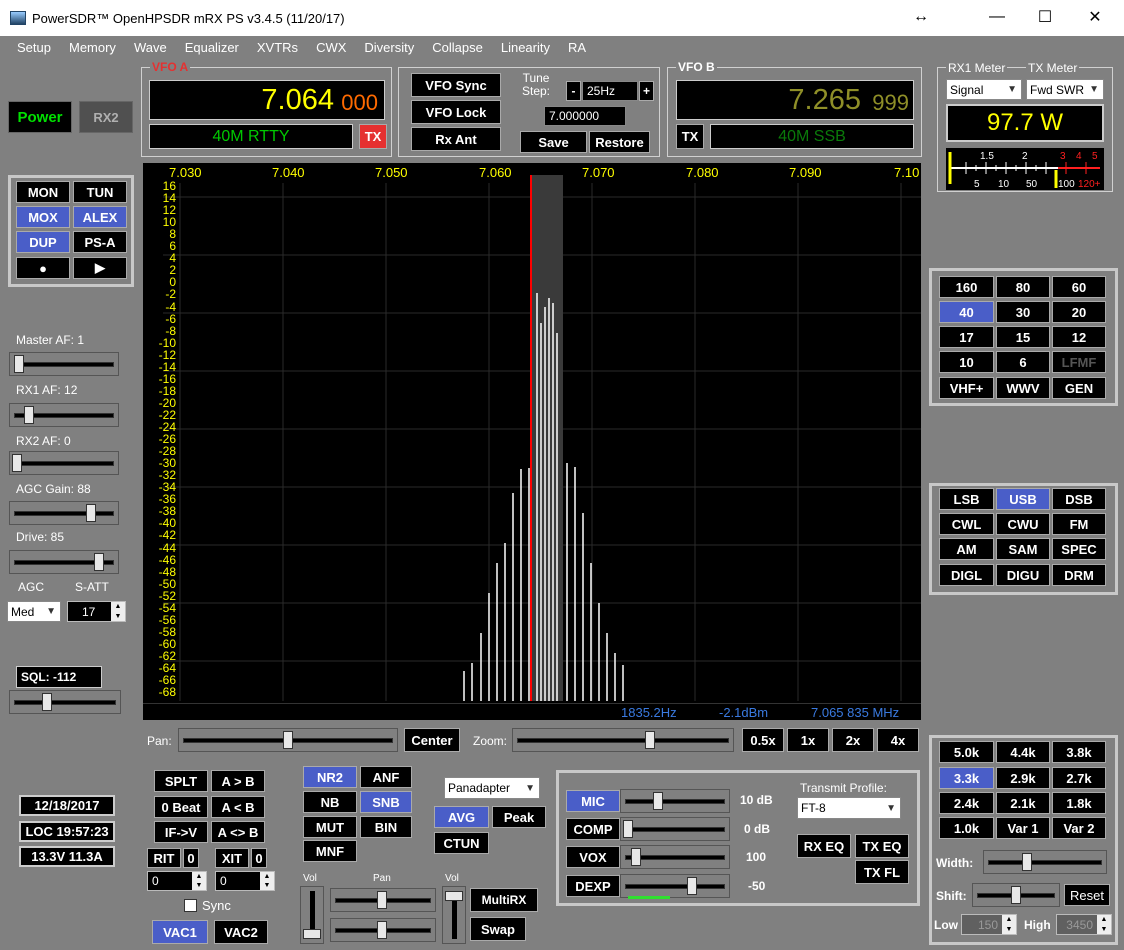 Image resolution: width=1124 pixels, height=950 pixels. Describe the element at coordinates (456, 139) in the screenshot. I see `rx-ant-button: Rx Ant` at that location.